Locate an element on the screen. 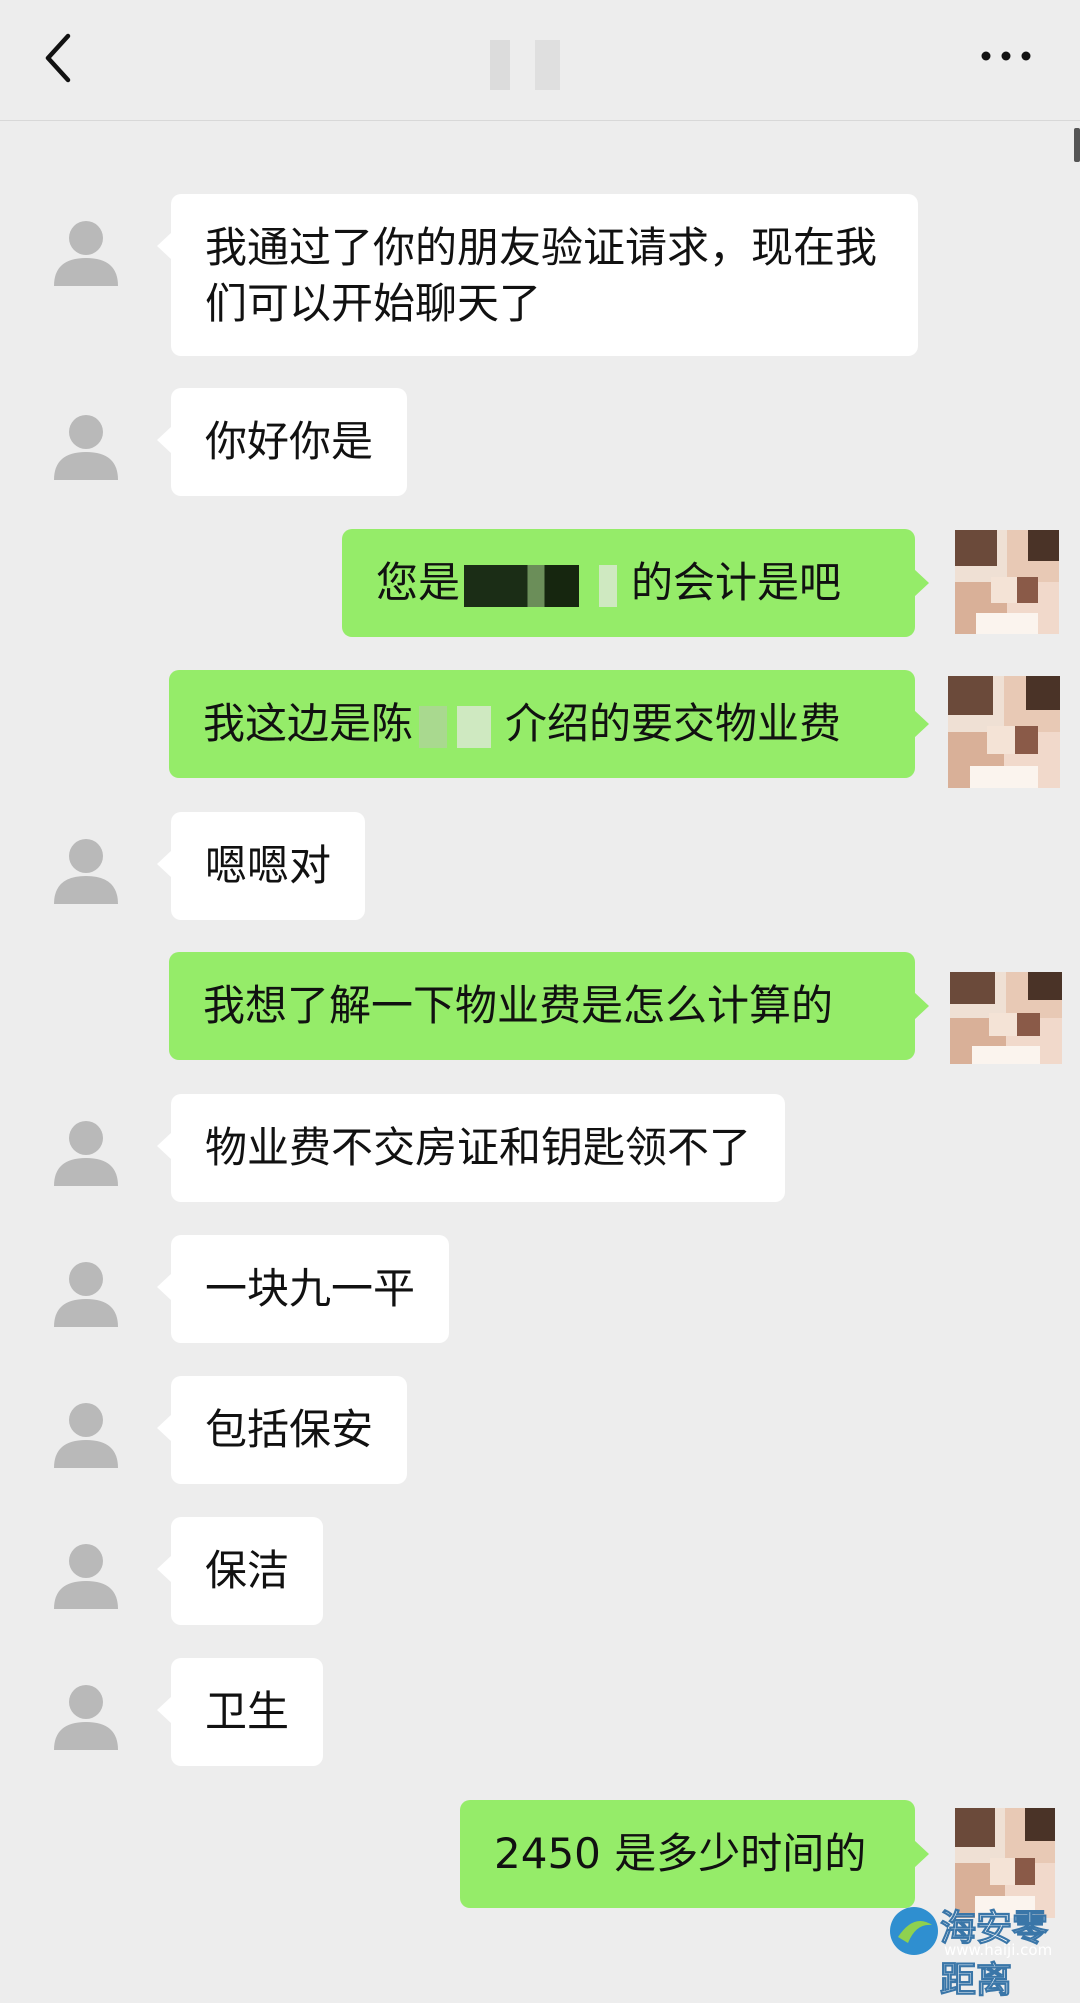 This screenshot has width=1080, height=2003. top-bar is located at coordinates (540, 60).